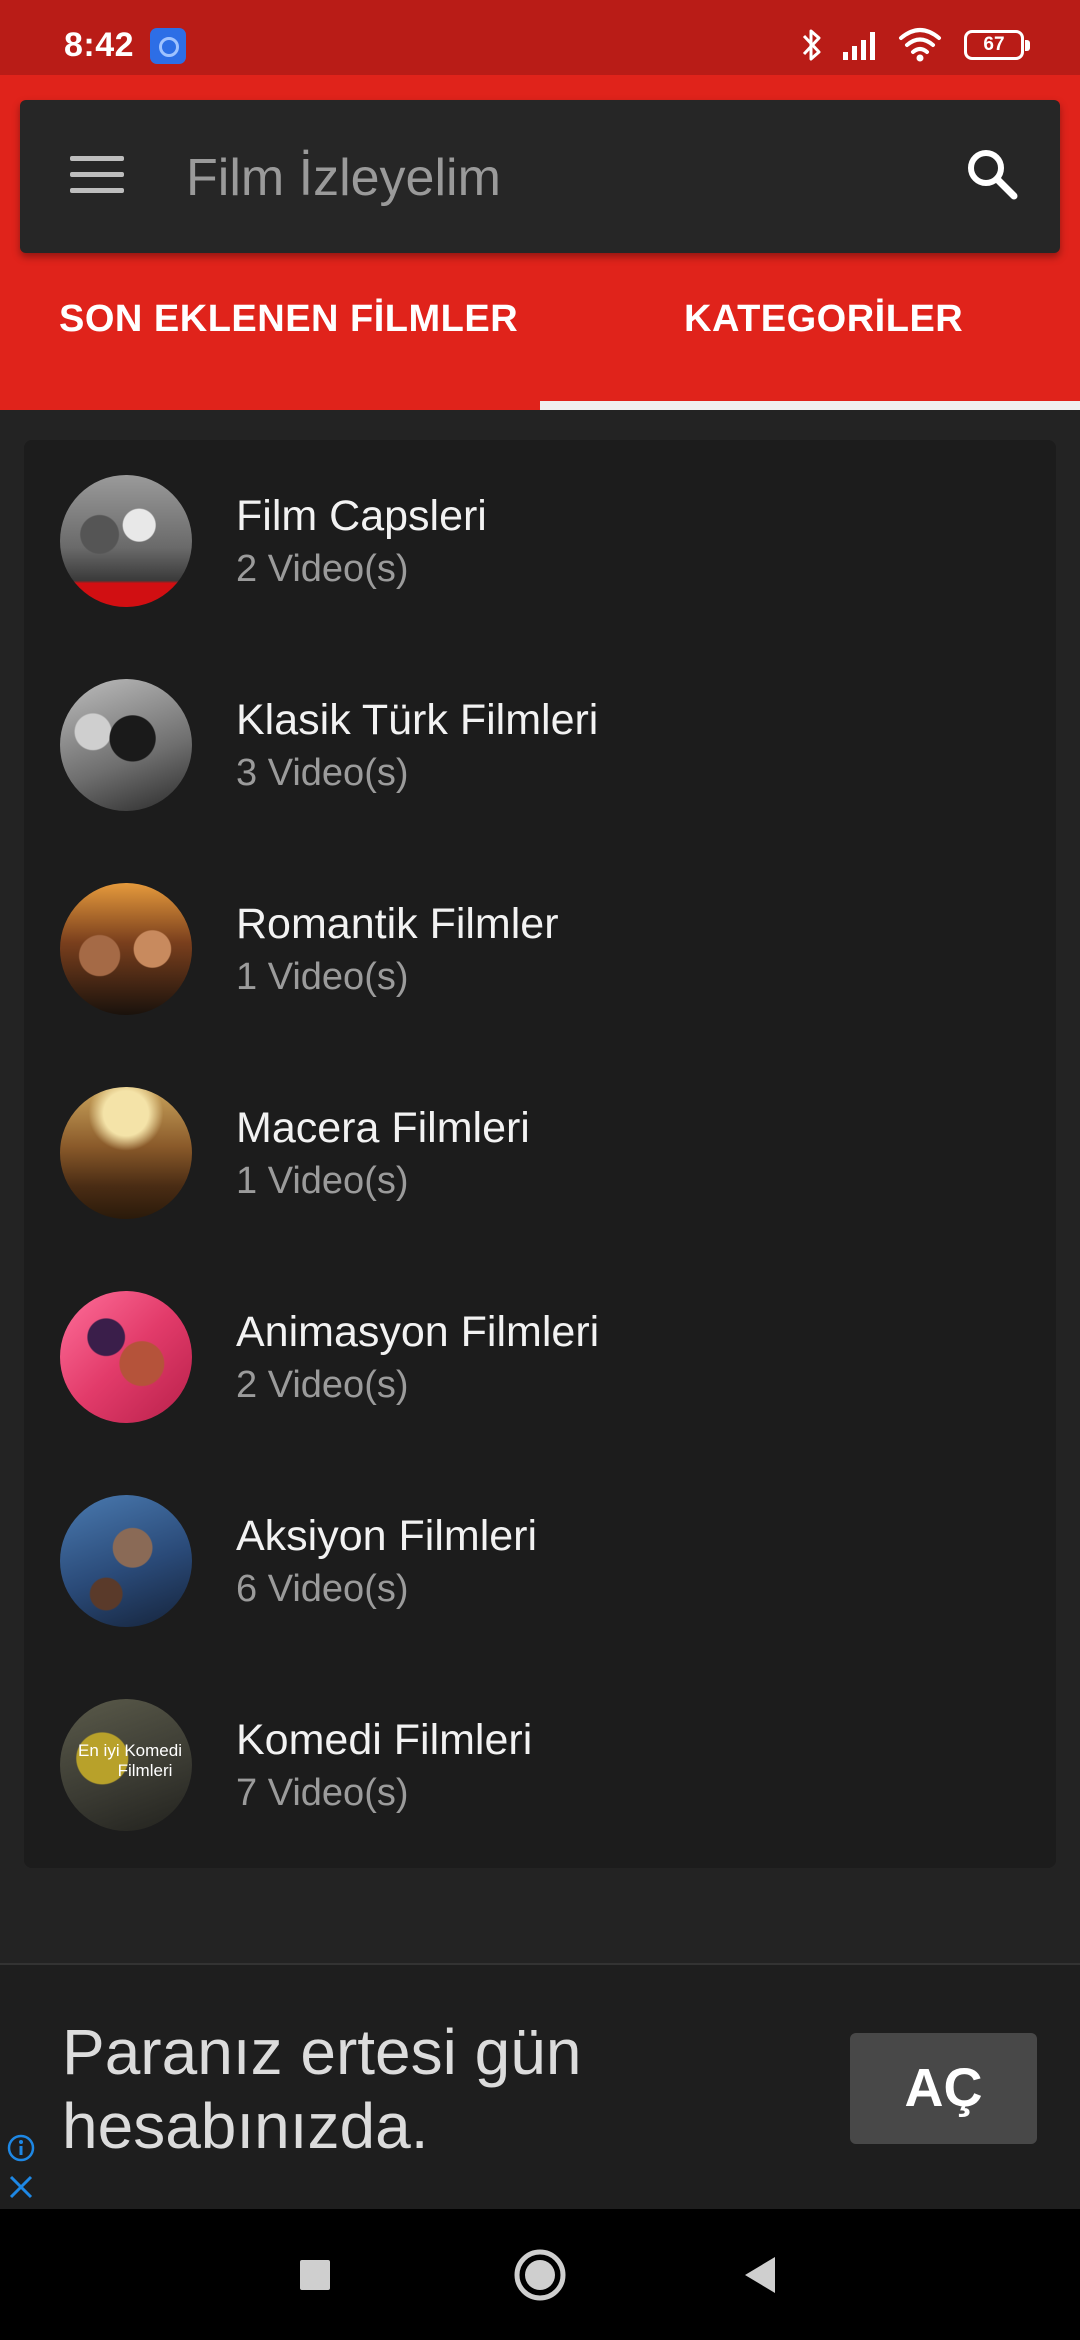  What do you see at coordinates (417, 720) in the screenshot?
I see `category-title: Klasik Türk Filmleri` at bounding box center [417, 720].